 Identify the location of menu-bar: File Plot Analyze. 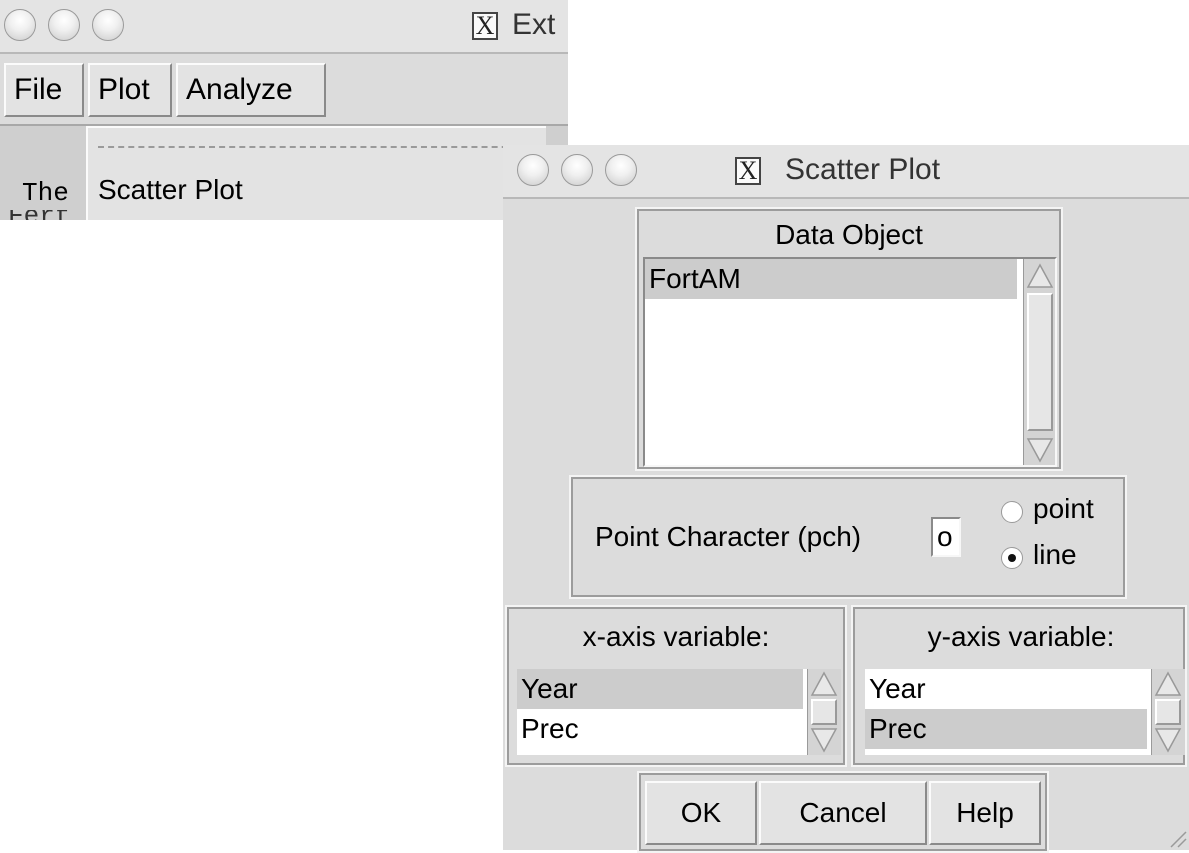
(284, 90).